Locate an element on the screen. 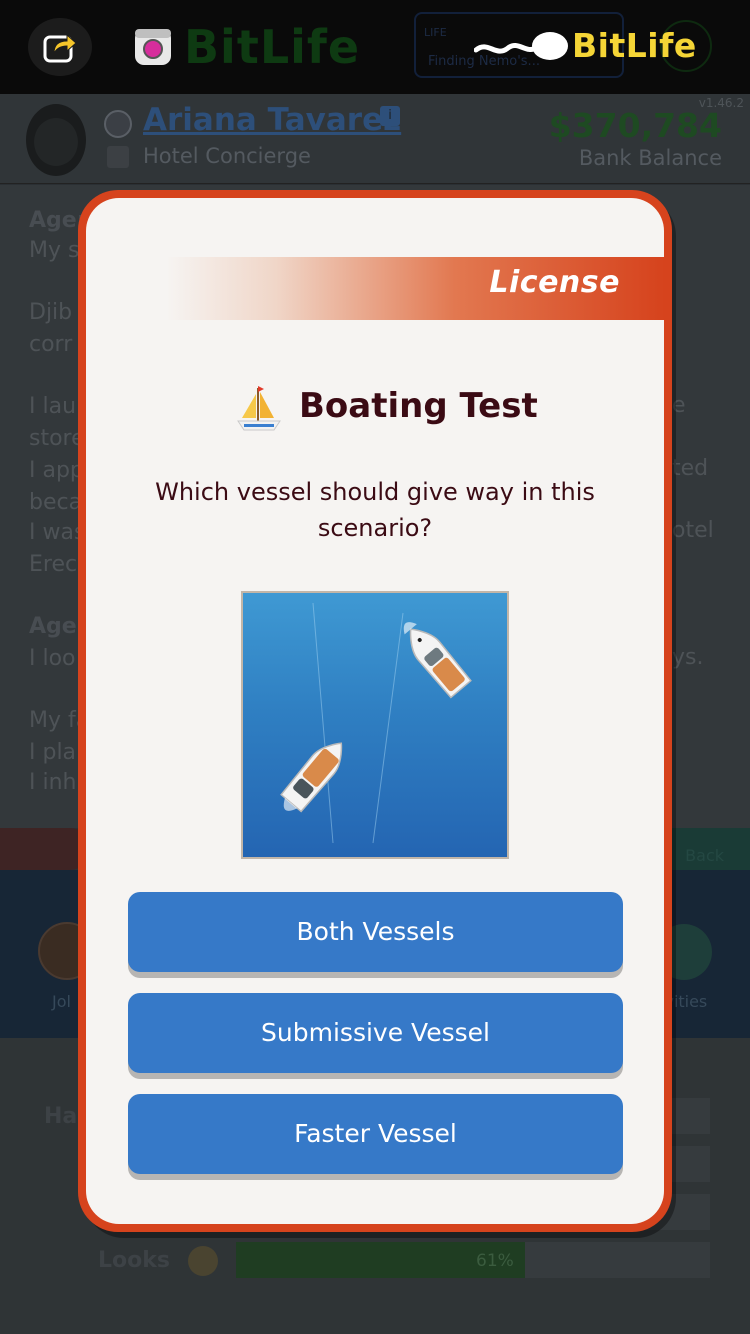 The image size is (750, 1334). choice-label: Both Vessels is located at coordinates (375, 931).